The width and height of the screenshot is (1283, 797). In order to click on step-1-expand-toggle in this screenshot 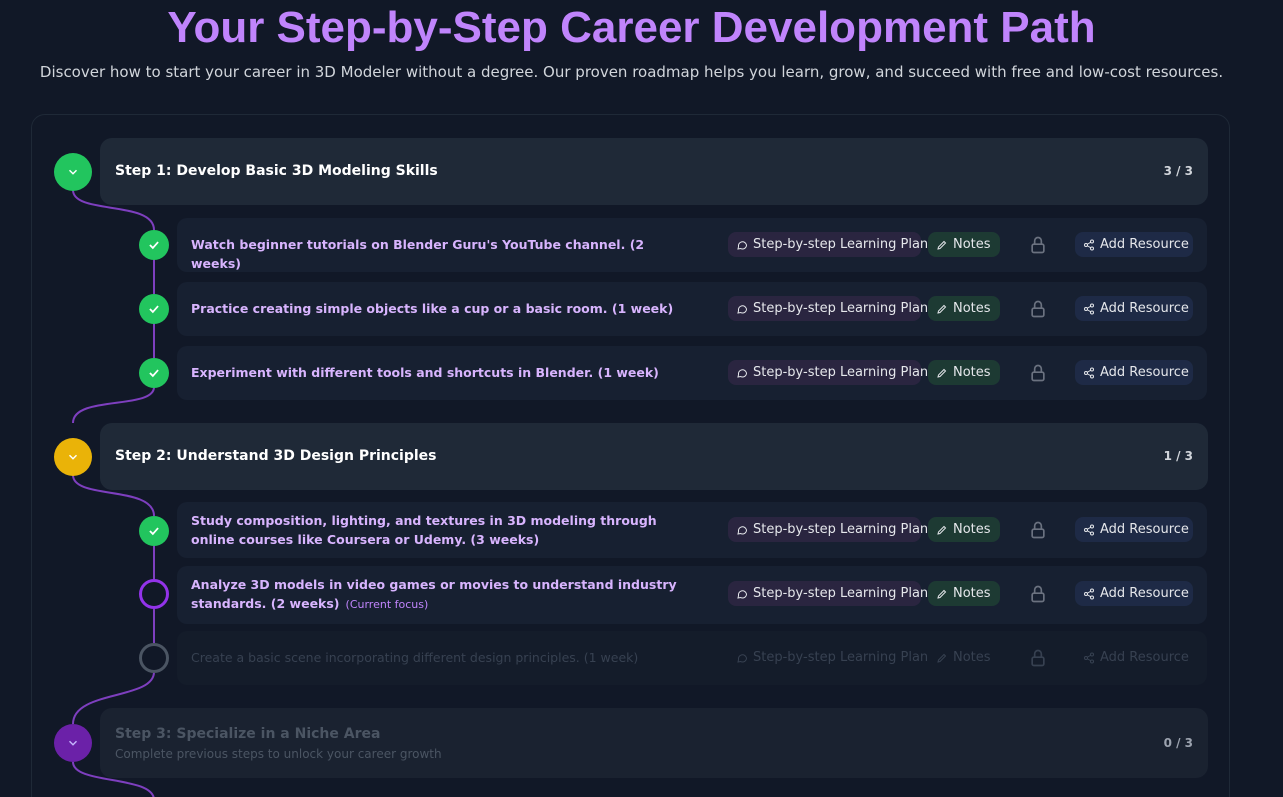, I will do `click(73, 172)`.